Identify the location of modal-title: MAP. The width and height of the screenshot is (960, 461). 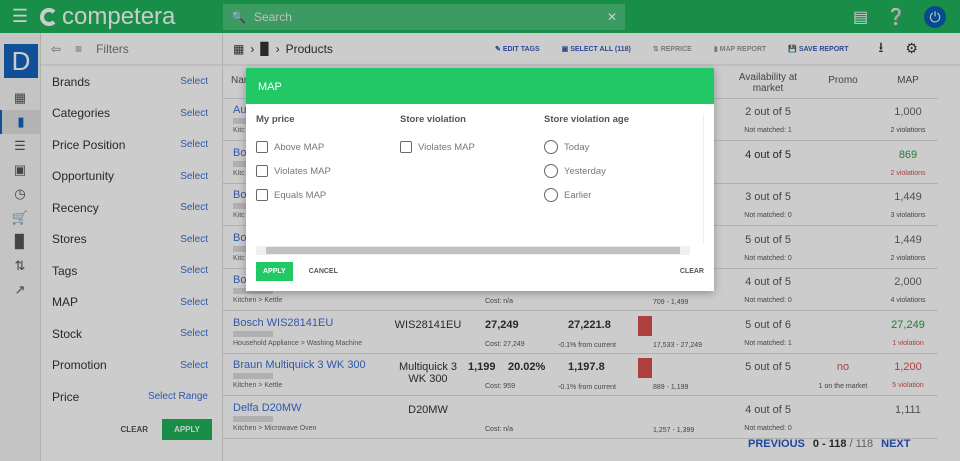
(480, 86).